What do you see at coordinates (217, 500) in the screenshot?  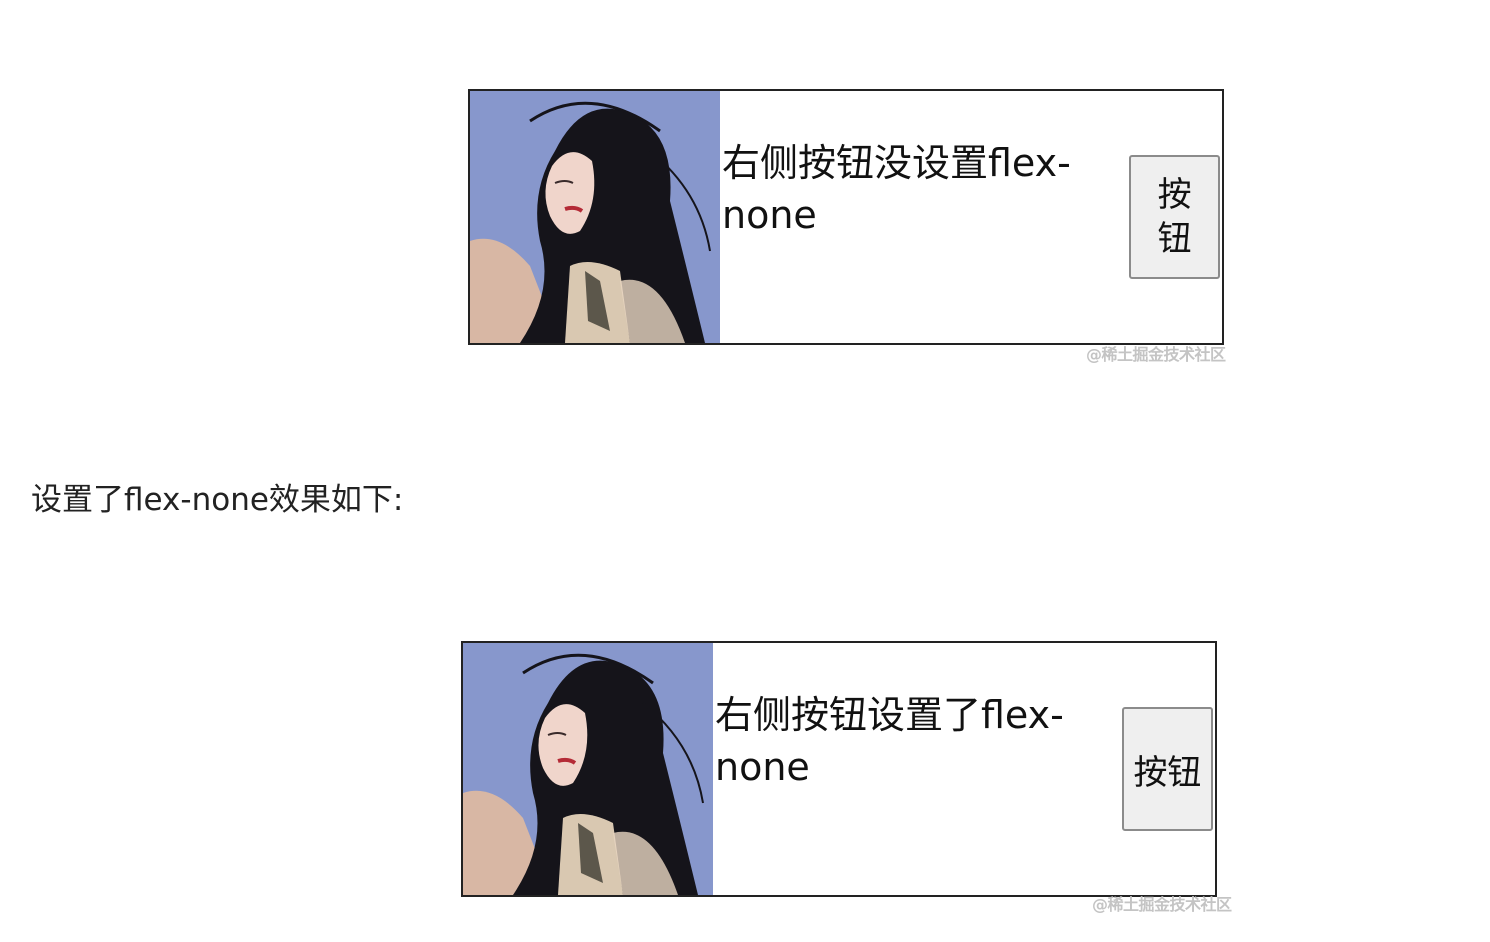 I see `section-caption: 设置了flex-none效果如下:` at bounding box center [217, 500].